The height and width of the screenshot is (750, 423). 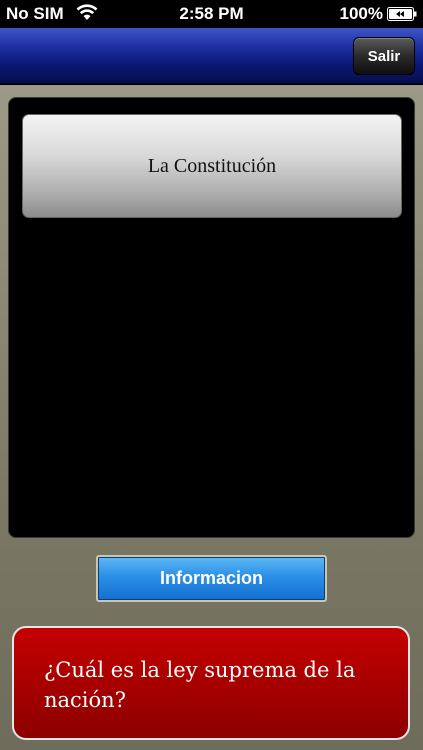 I want to click on answer-card: La Constitución, so click(x=212, y=166).